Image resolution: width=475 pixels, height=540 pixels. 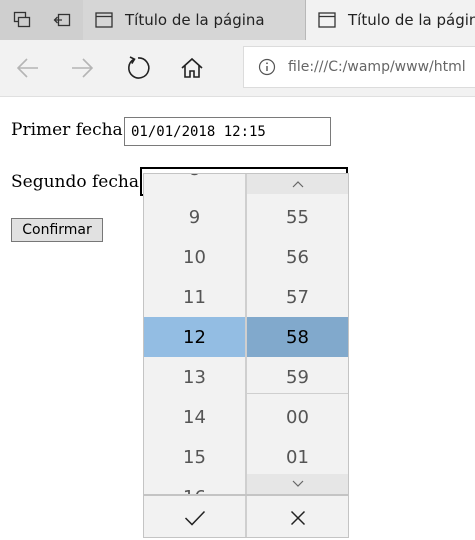 What do you see at coordinates (194, 377) in the screenshot?
I see `hour-option: 13` at bounding box center [194, 377].